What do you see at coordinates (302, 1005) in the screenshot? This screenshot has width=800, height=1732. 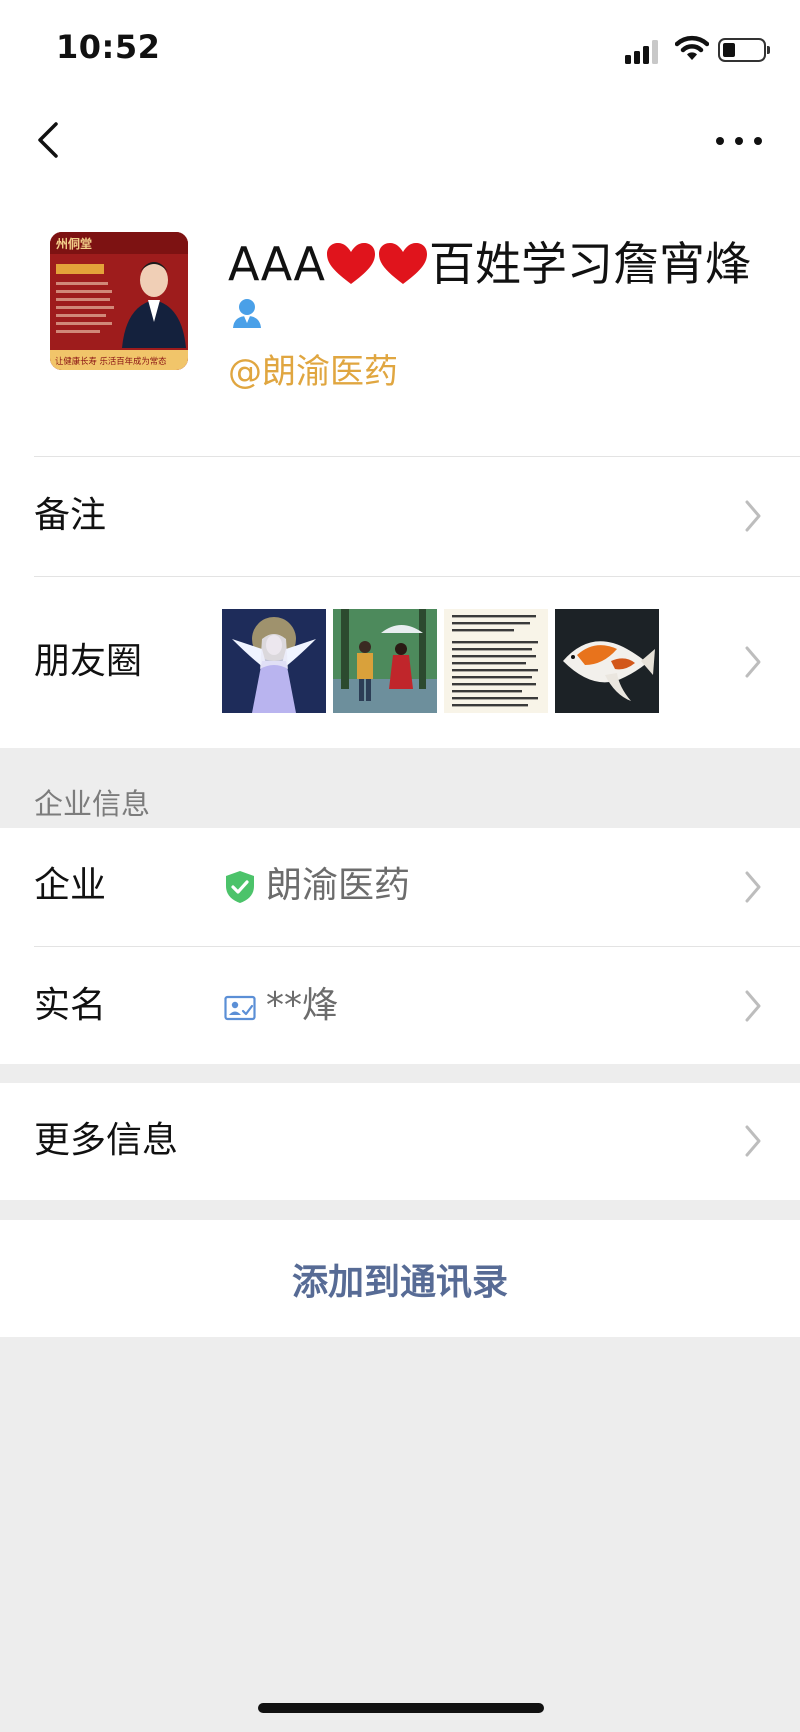 I see `real-name-value: **烽` at bounding box center [302, 1005].